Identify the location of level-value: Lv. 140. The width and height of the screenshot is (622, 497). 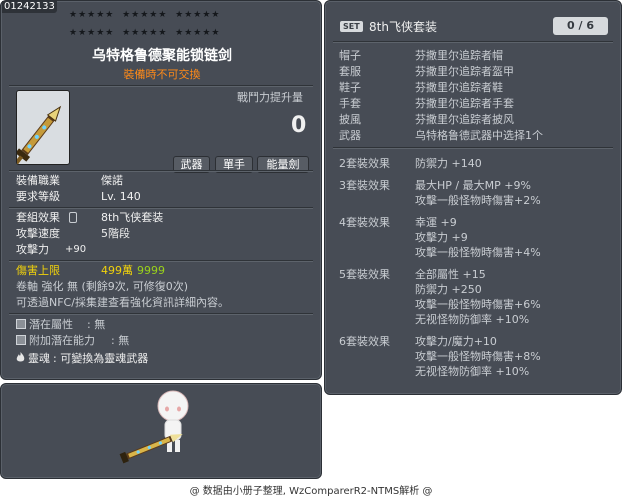
(121, 196).